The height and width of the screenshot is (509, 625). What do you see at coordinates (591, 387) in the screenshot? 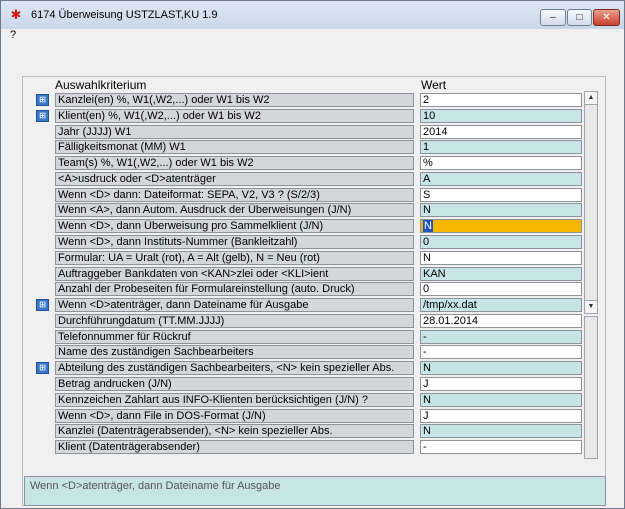
I see `scrollbar-lower` at bounding box center [591, 387].